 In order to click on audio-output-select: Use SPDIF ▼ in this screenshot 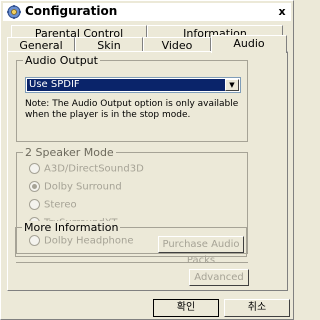, I will do `click(133, 85)`.